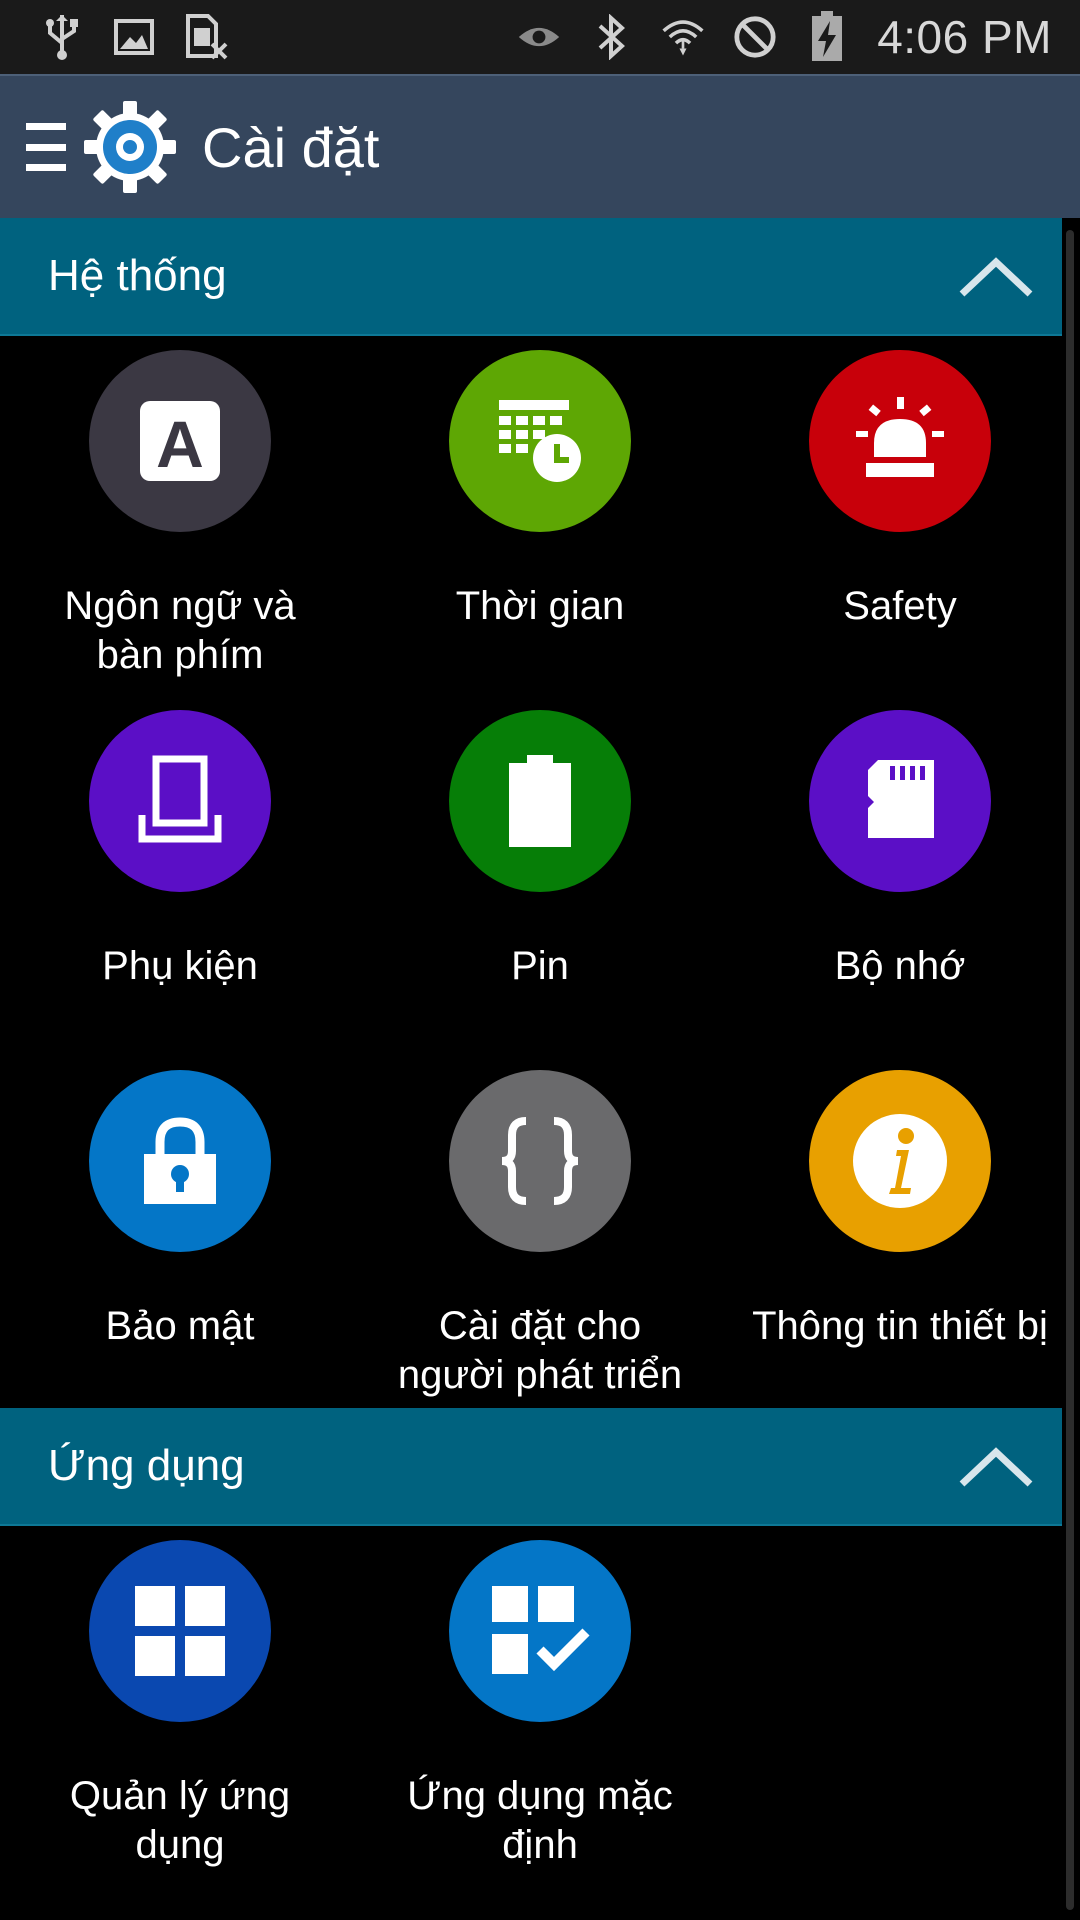 The image size is (1080, 1920). I want to click on status-left-icons, so click(134, 37).